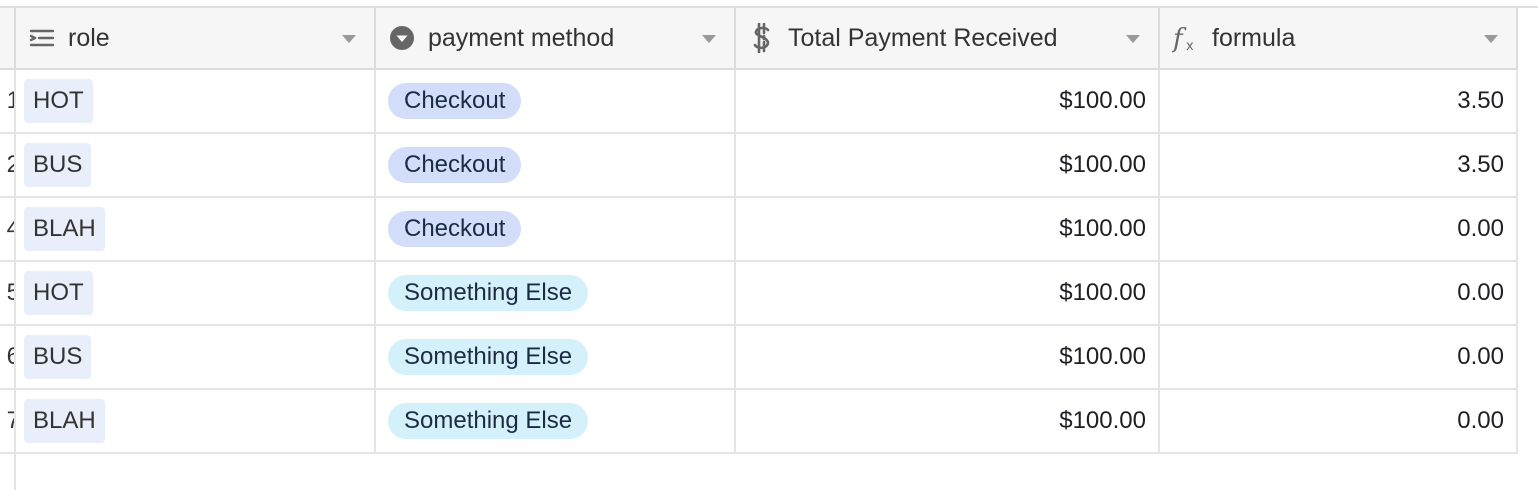 Image resolution: width=1538 pixels, height=490 pixels. Describe the element at coordinates (521, 37) in the screenshot. I see `column-label-payment-method: payment method` at that location.